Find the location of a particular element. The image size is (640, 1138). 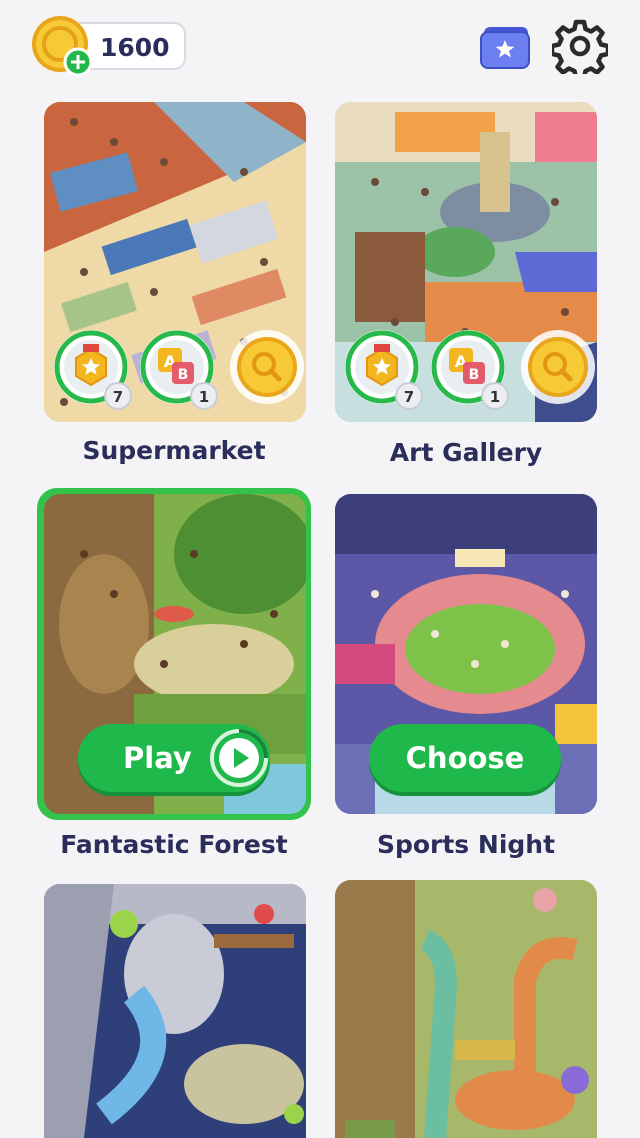

gear-icon is located at coordinates (580, 46).